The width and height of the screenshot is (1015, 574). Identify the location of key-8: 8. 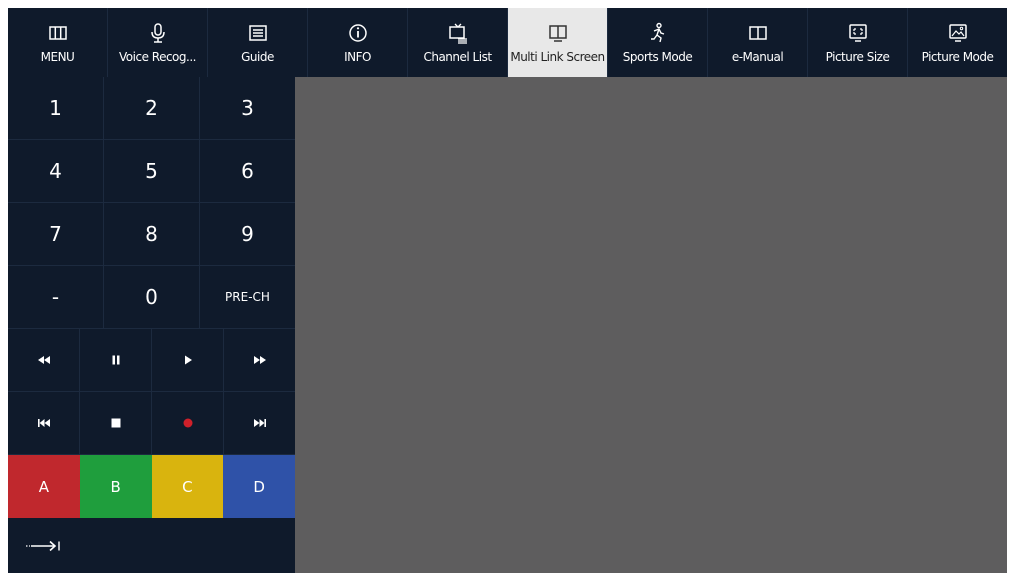
(152, 234).